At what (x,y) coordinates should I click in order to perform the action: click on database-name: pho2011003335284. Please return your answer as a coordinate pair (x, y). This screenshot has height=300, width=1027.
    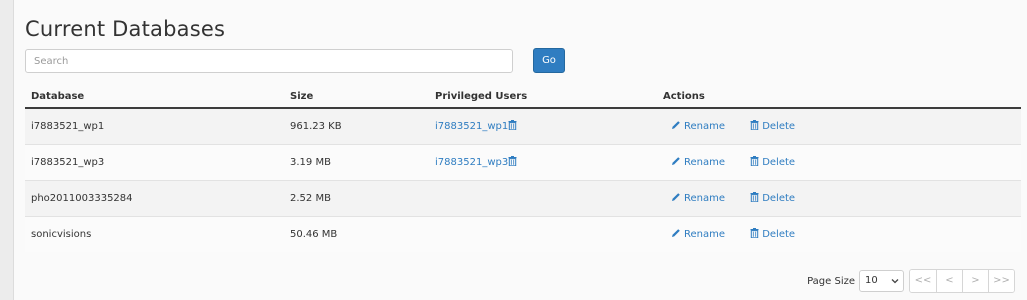
    Looking at the image, I should click on (154, 197).